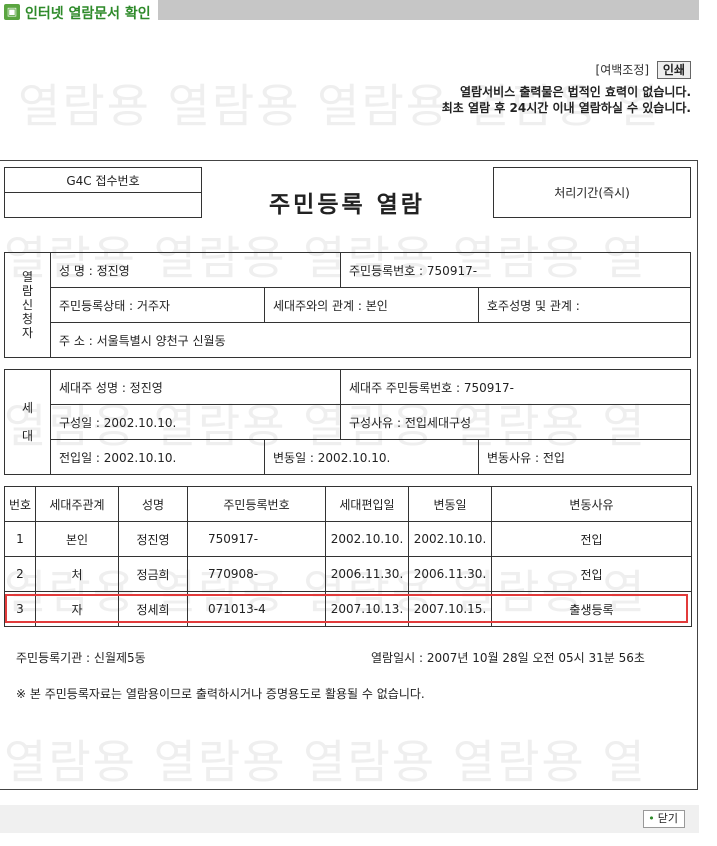 The width and height of the screenshot is (717, 846). I want to click on title-bar: ▣ 인터넷 열람문서 확인, so click(349, 12).